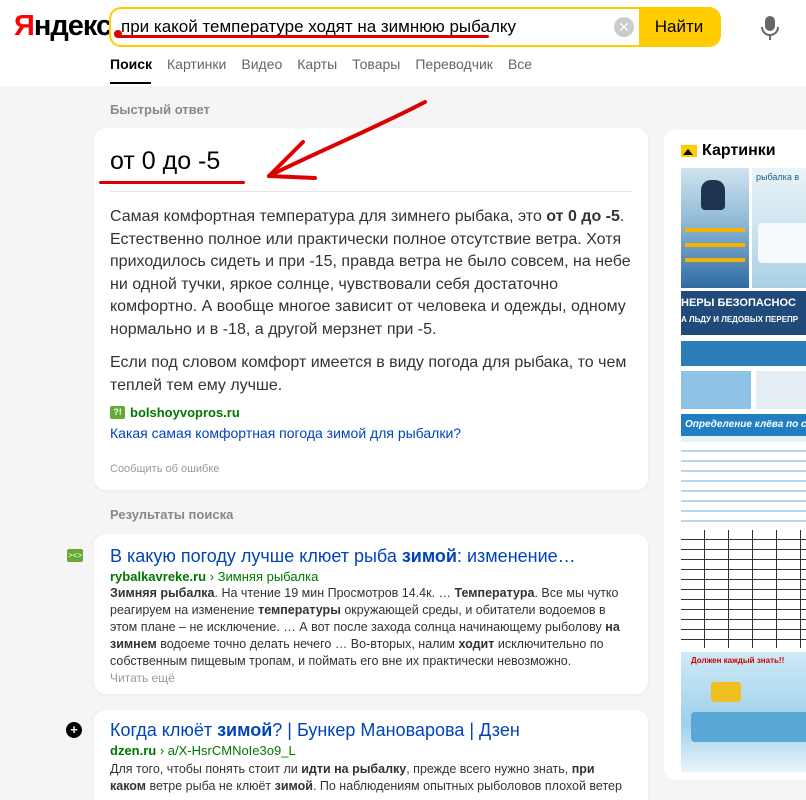 The width and height of the screenshot is (806, 800). I want to click on dzen-favicon-icon: +, so click(74, 730).